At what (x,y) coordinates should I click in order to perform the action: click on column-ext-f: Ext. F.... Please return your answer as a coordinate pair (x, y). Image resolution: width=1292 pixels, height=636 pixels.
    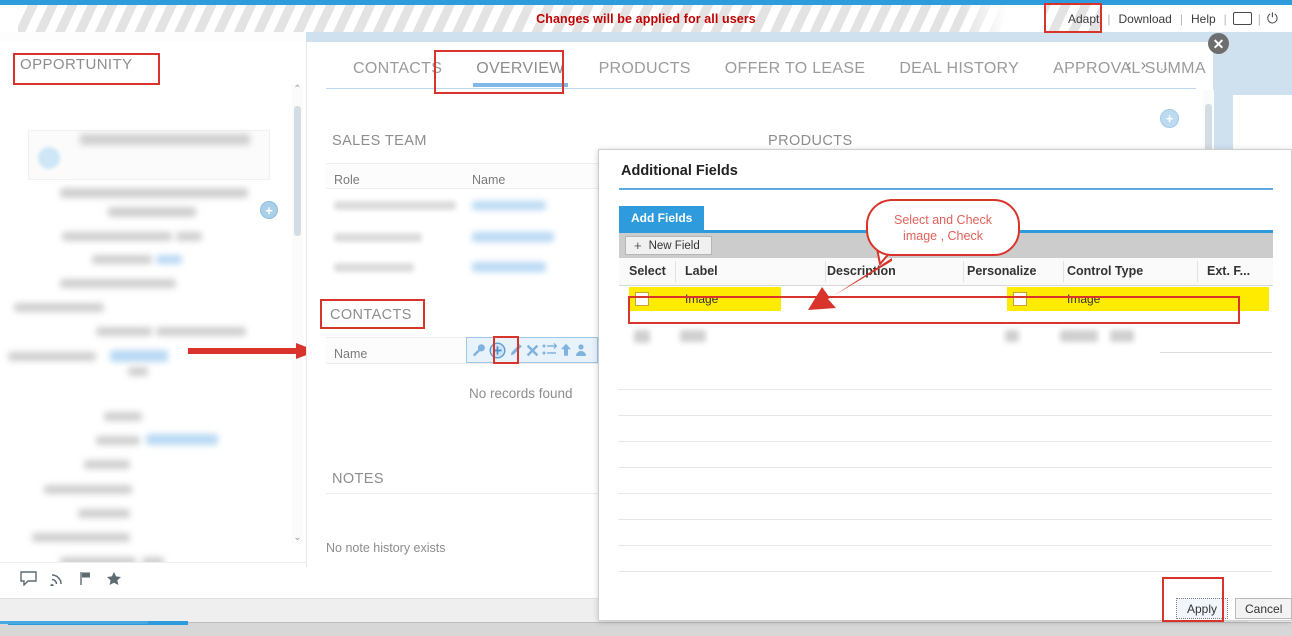
    Looking at the image, I should click on (1229, 271).